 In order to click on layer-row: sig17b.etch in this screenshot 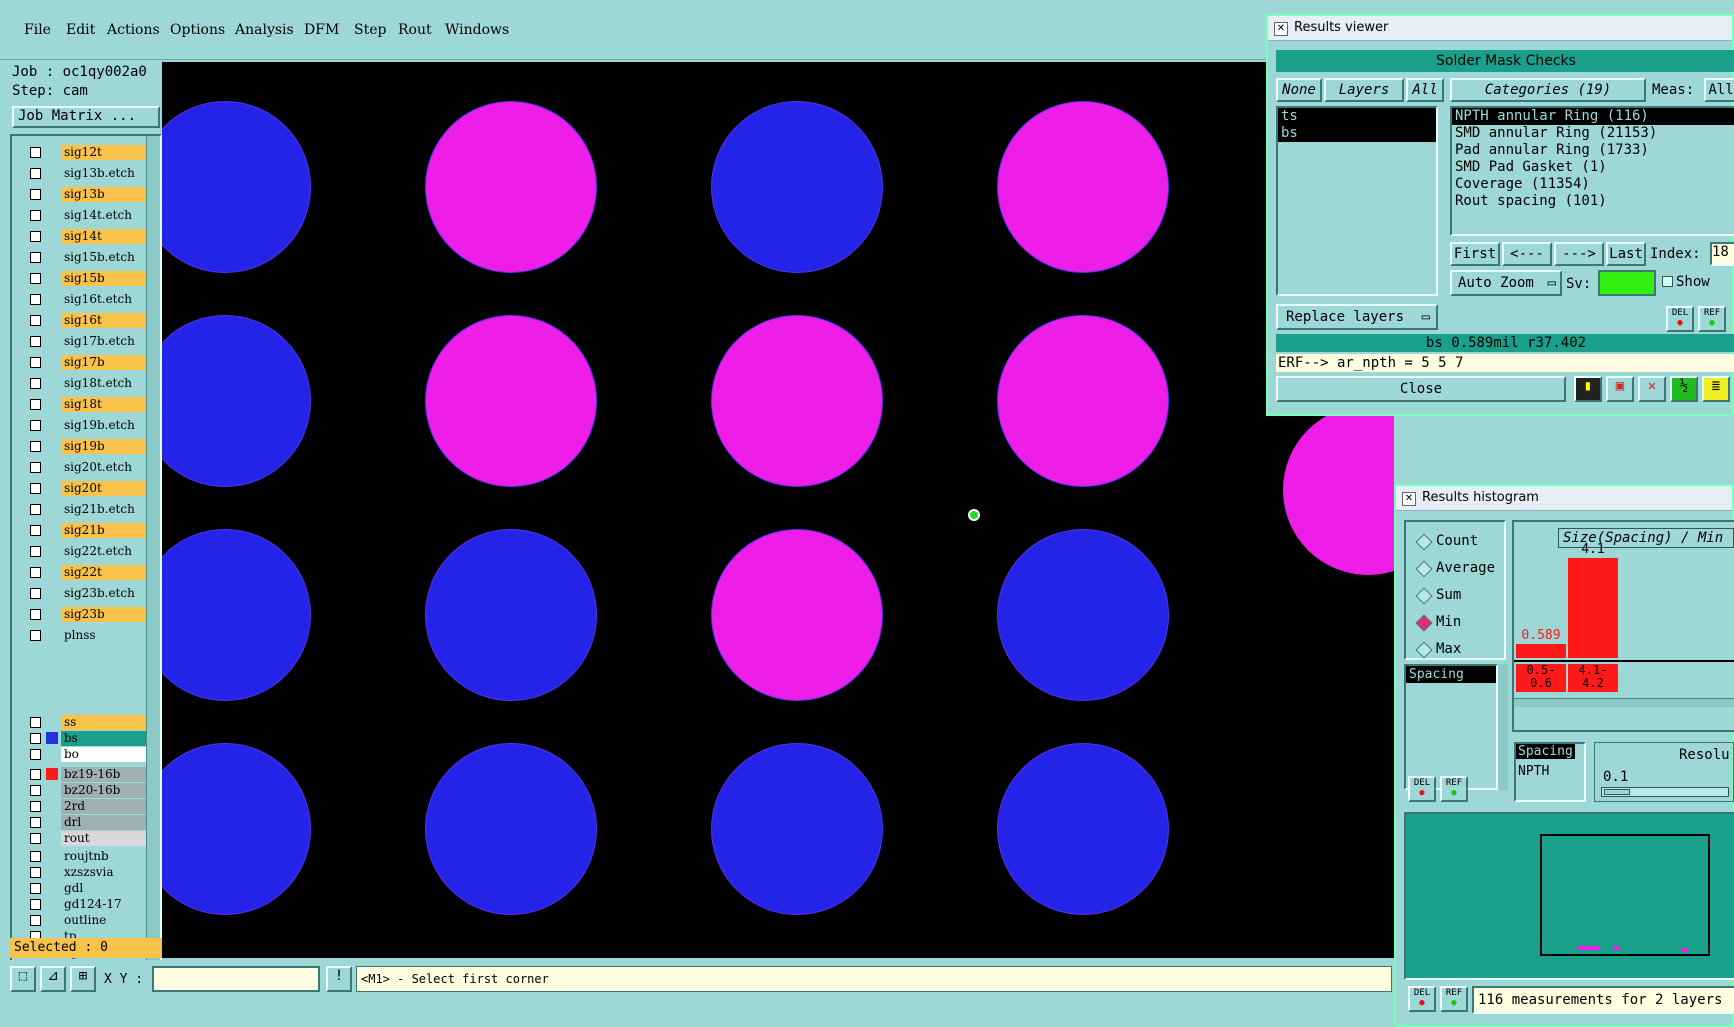, I will do `click(91, 341)`.